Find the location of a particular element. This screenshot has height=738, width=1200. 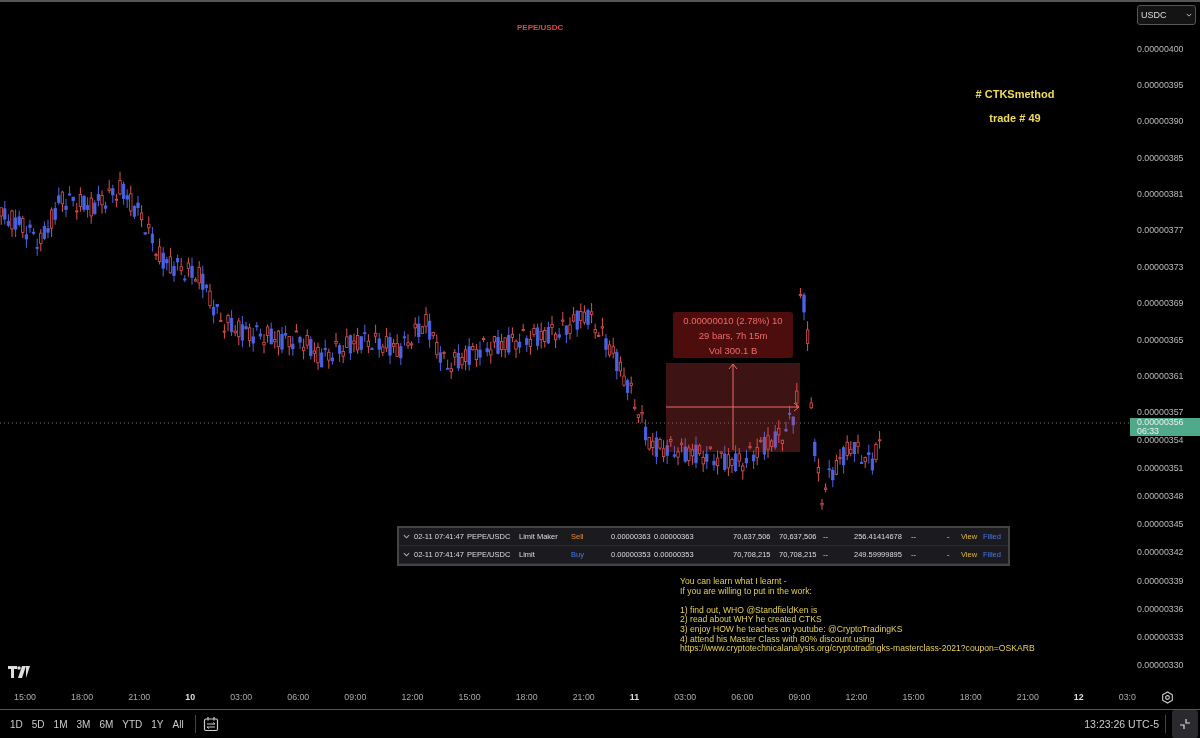

price-label: 0.00000361 is located at coordinates (1161, 376).